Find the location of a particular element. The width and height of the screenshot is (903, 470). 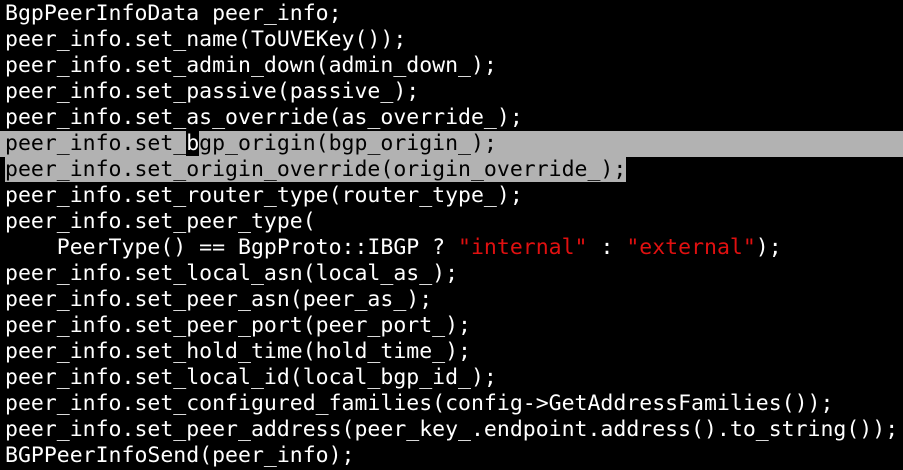

text-cursor: b is located at coordinates (193, 143).